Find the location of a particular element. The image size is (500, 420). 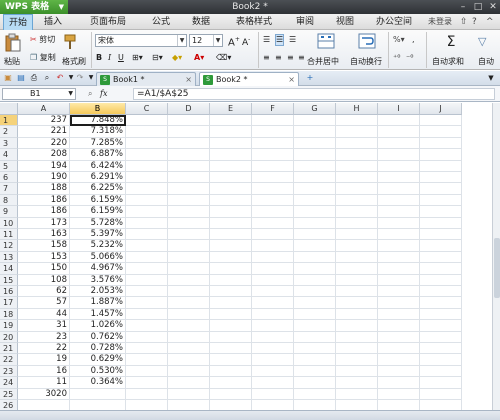

minimize-icon: – is located at coordinates (463, 7).